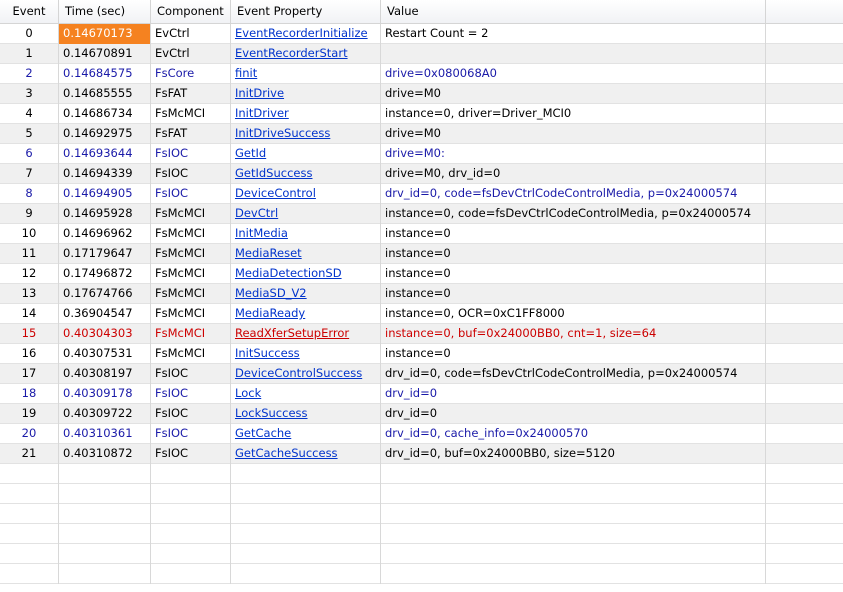 The height and width of the screenshot is (592, 843). I want to click on event-property-cell: EventRecorderStart, so click(306, 54).